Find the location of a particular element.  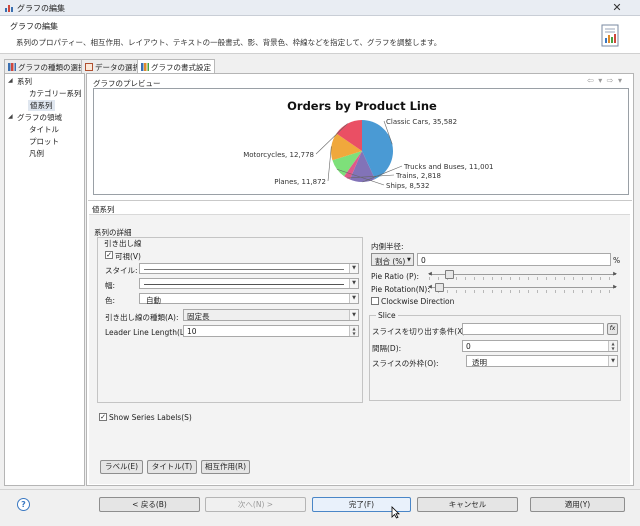

tab-data-select: データの選択 is located at coordinates (112, 66).